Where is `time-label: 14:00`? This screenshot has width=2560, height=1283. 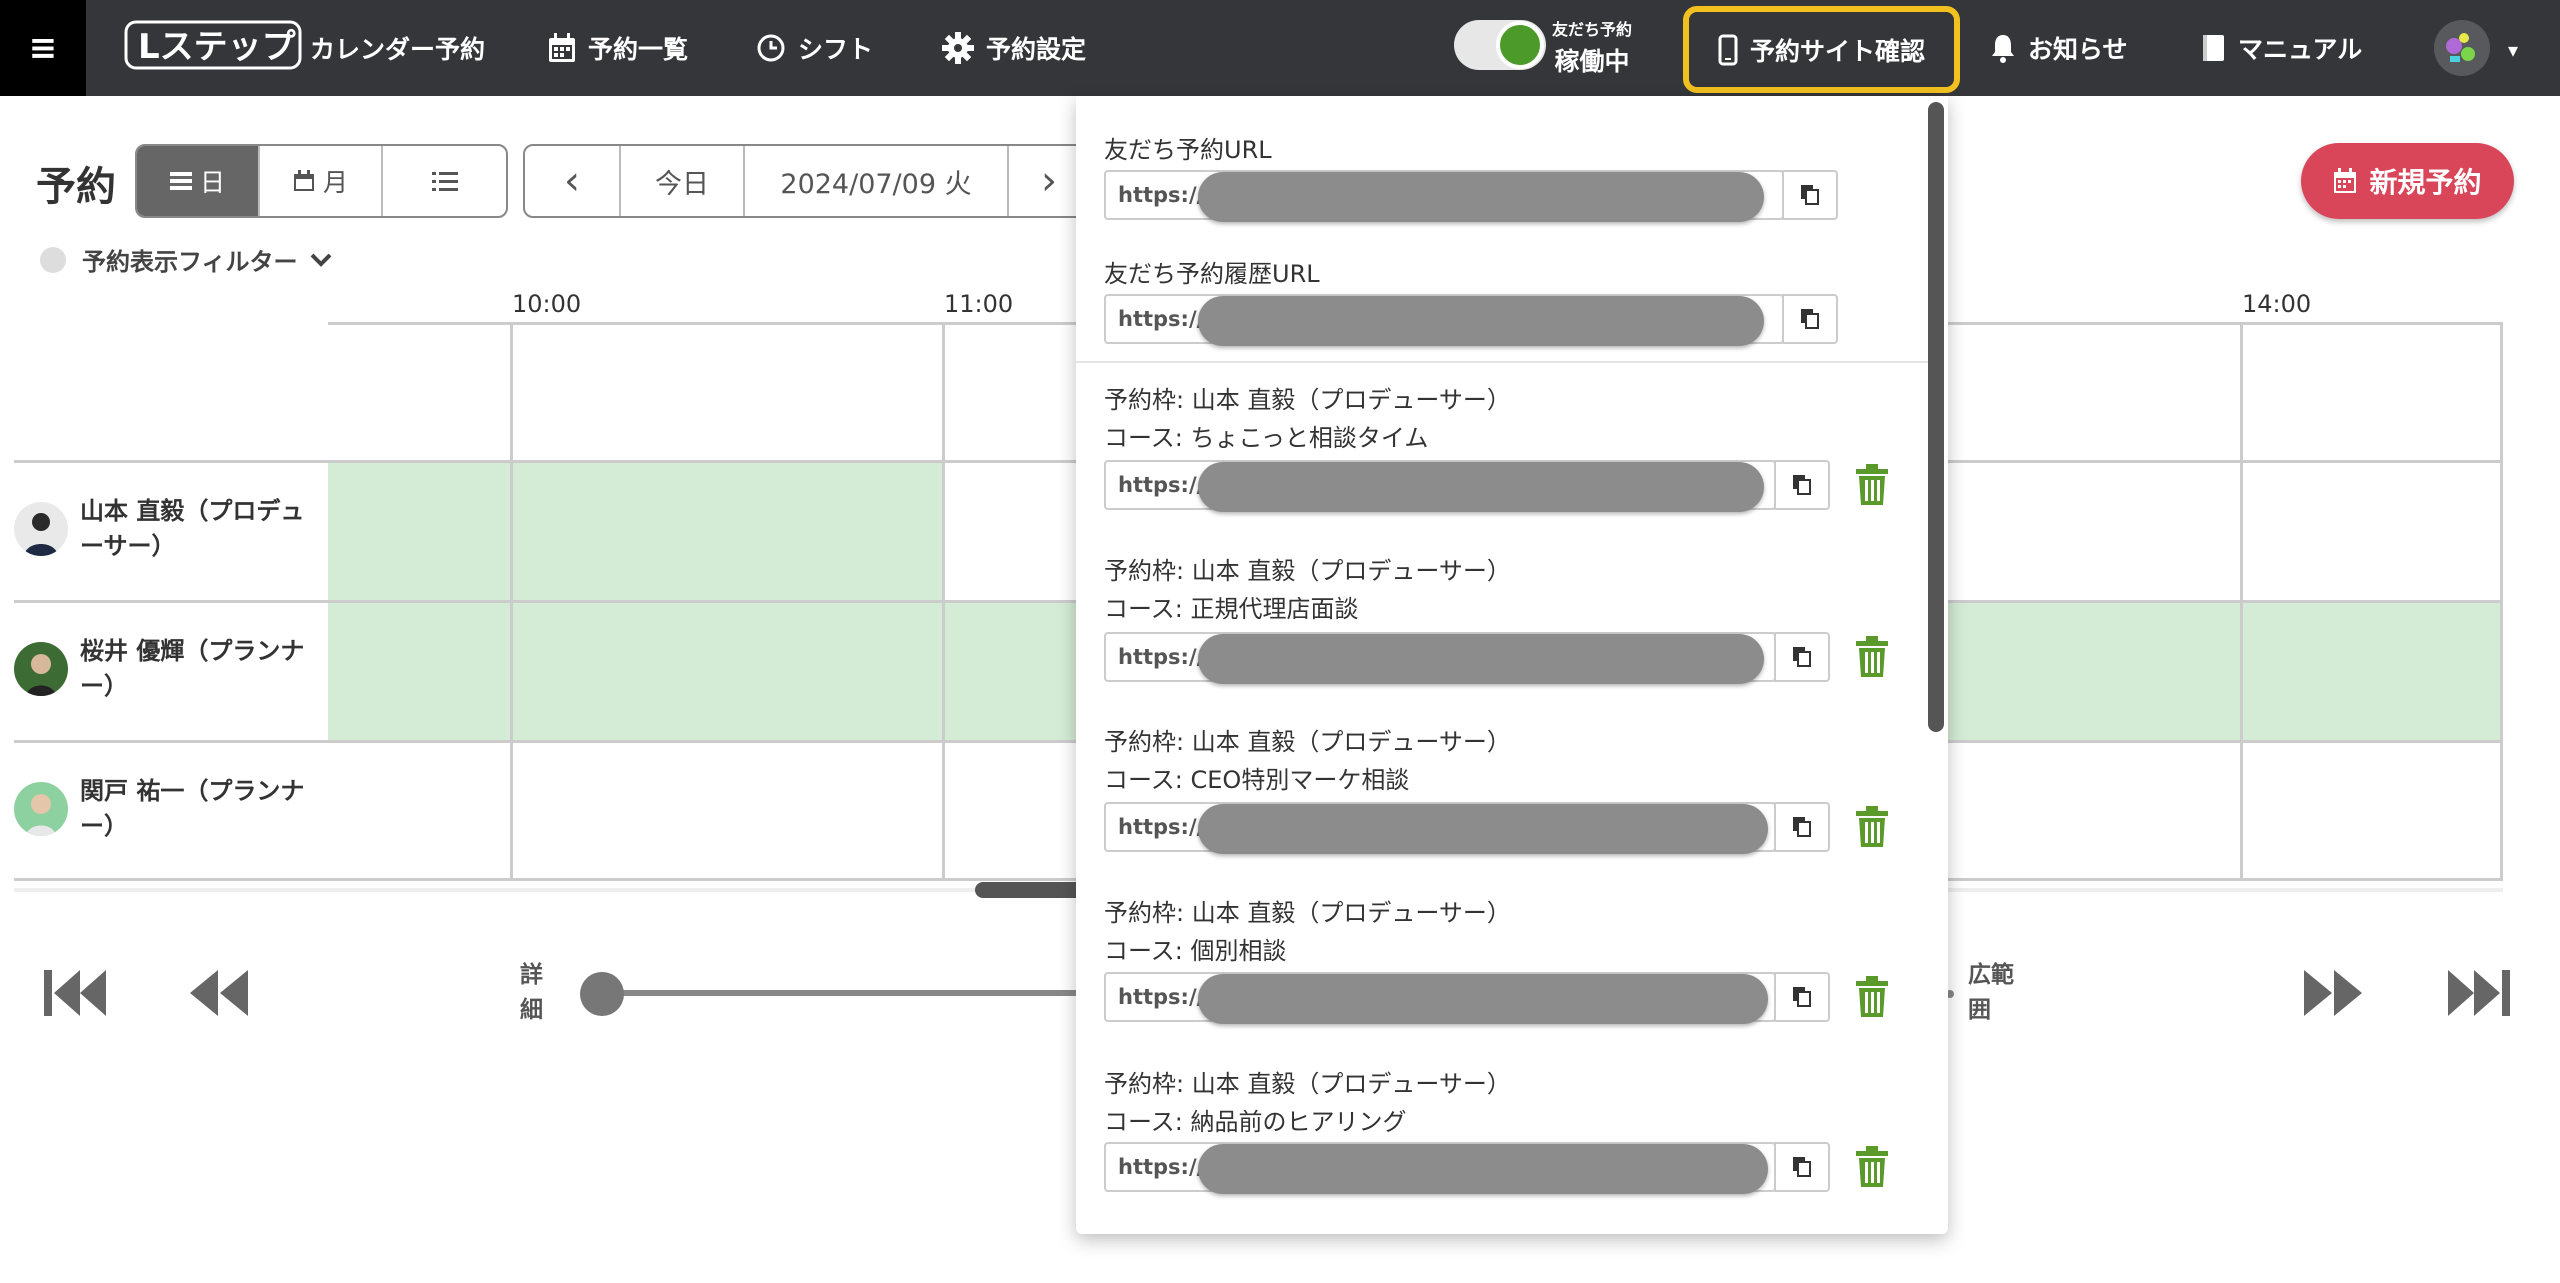 time-label: 14:00 is located at coordinates (2277, 304).